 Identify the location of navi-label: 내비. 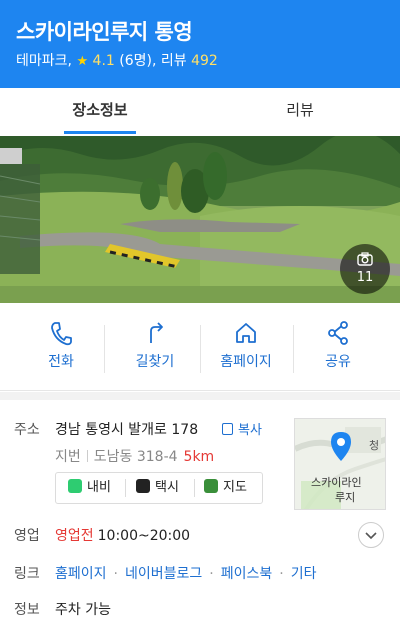
(99, 487).